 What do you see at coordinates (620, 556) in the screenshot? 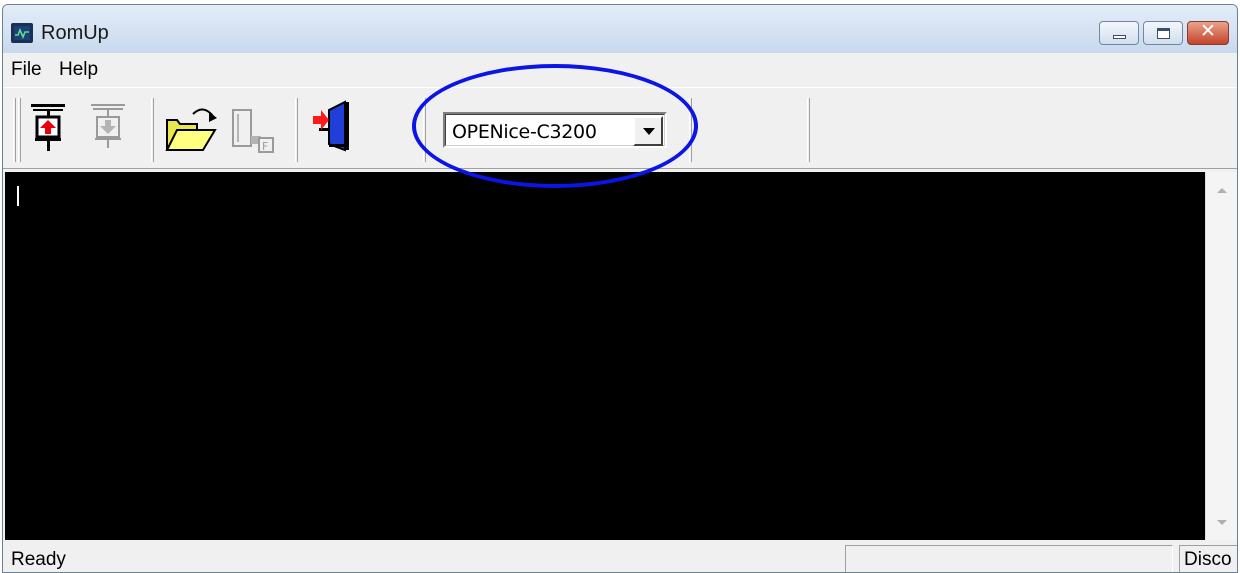
I see `status-bar: Ready Disco` at bounding box center [620, 556].